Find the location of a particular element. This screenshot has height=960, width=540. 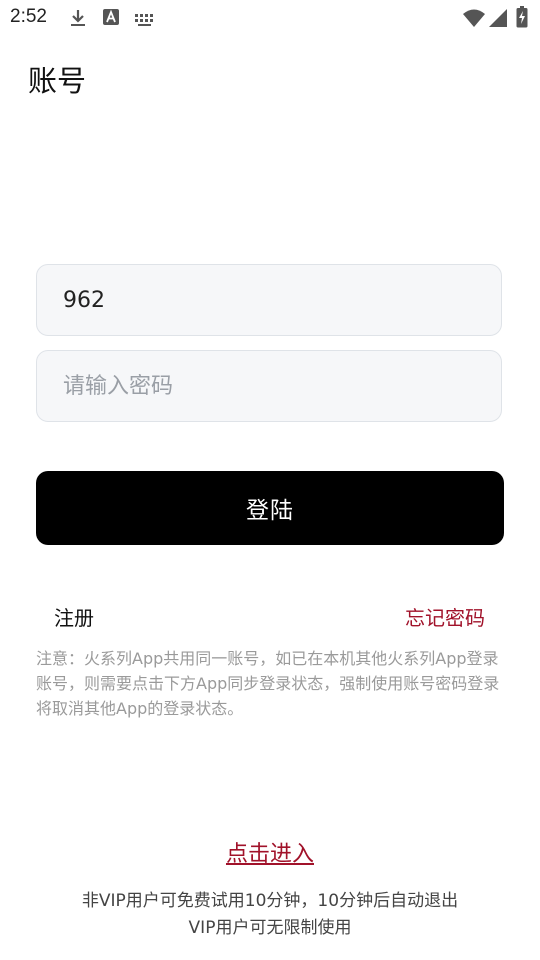

login-button: 登陆 is located at coordinates (270, 508).